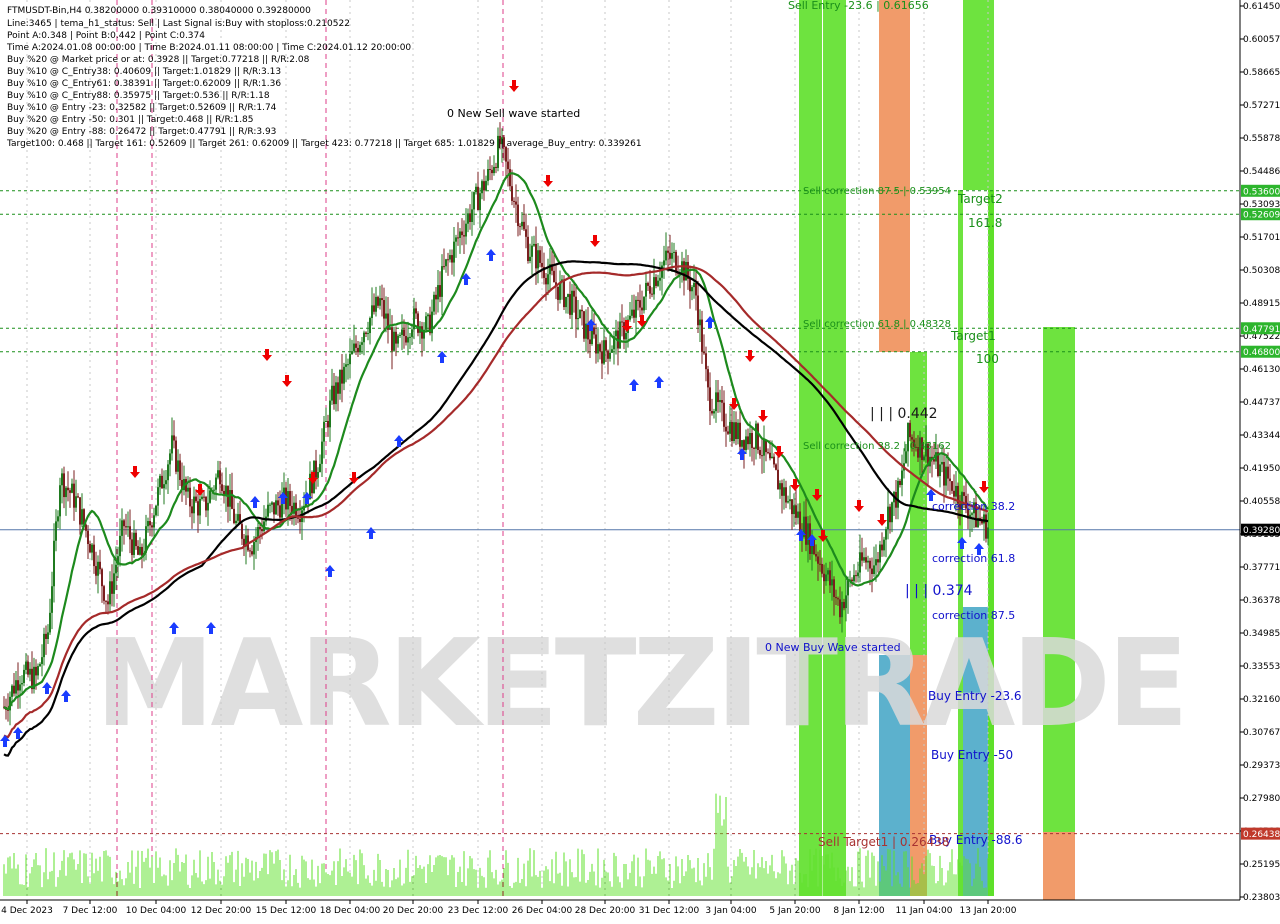 This screenshot has height=924, width=1280. I want to click on watermark-logo: MARKETZITRADE, so click(642, 684).